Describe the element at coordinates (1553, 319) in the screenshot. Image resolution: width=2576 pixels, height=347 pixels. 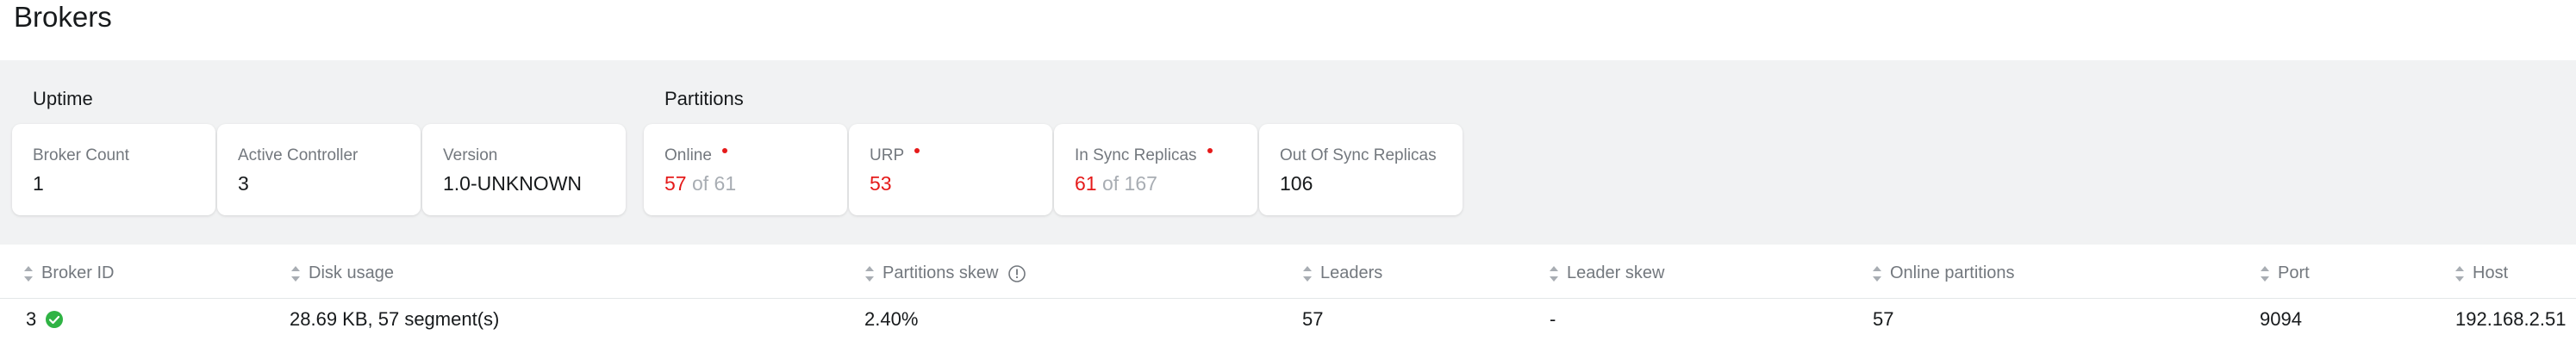
I see `leader-skew-cell: -` at that location.